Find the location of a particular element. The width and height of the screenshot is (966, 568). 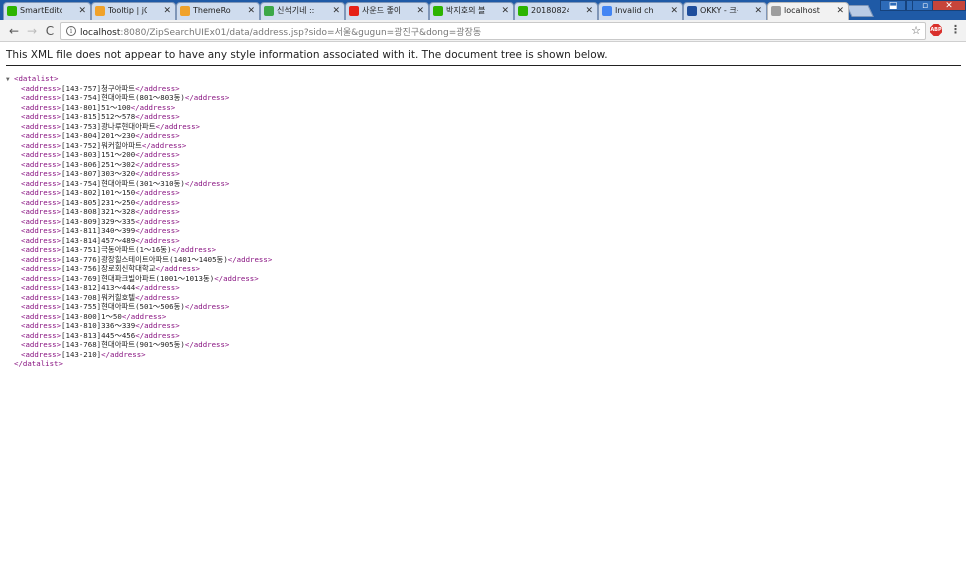

address-value: [143-800]1～50 is located at coordinates (91, 316).